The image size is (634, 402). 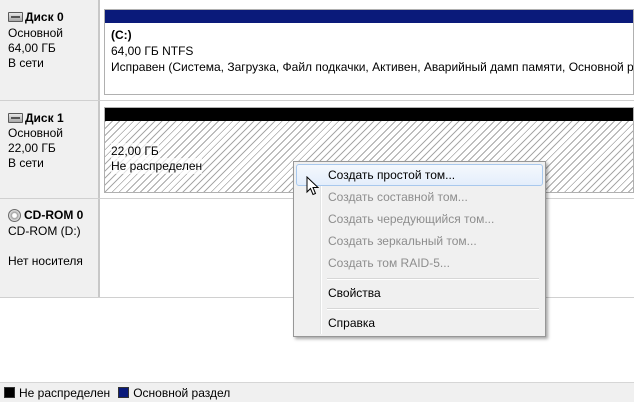 What do you see at coordinates (124, 392) in the screenshot?
I see `legend-primary-swatch` at bounding box center [124, 392].